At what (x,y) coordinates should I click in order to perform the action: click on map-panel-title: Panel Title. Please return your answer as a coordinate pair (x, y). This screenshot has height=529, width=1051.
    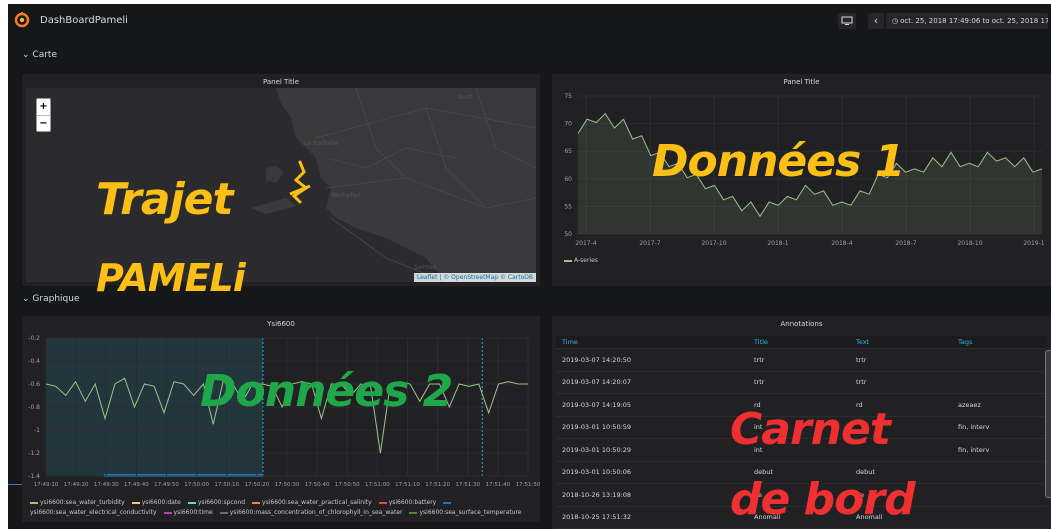
    Looking at the image, I should click on (281, 82).